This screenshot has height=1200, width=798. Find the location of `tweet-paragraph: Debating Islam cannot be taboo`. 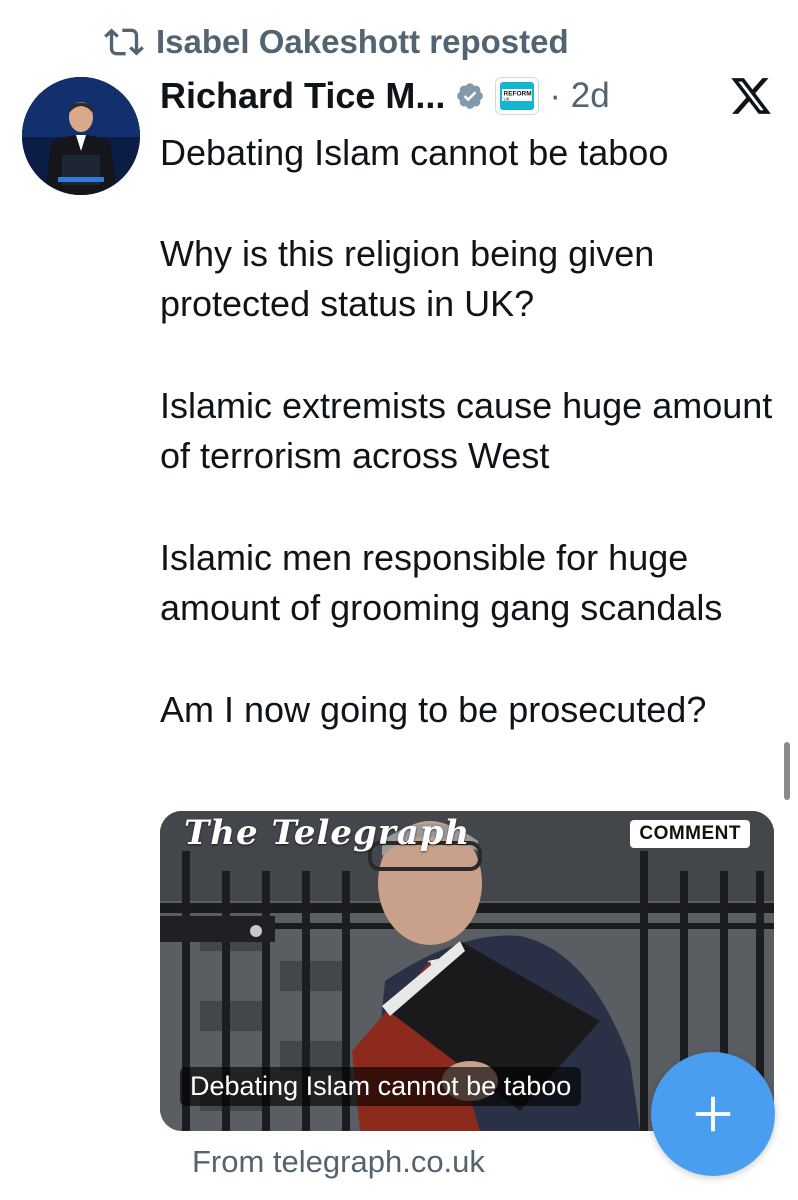

tweet-paragraph: Debating Islam cannot be taboo is located at coordinates (414, 152).